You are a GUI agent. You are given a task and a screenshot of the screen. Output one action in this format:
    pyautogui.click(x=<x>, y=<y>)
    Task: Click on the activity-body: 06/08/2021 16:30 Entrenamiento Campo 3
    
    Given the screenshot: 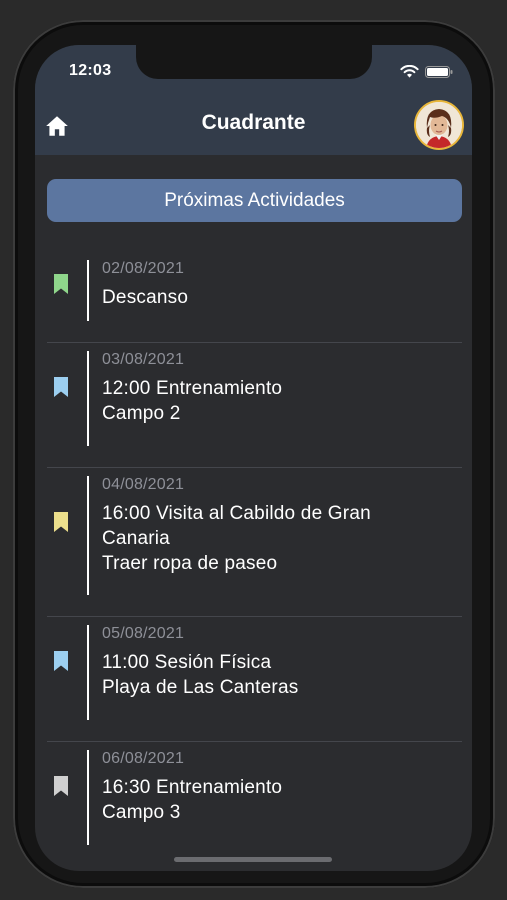 What is the action you would take?
    pyautogui.click(x=254, y=783)
    